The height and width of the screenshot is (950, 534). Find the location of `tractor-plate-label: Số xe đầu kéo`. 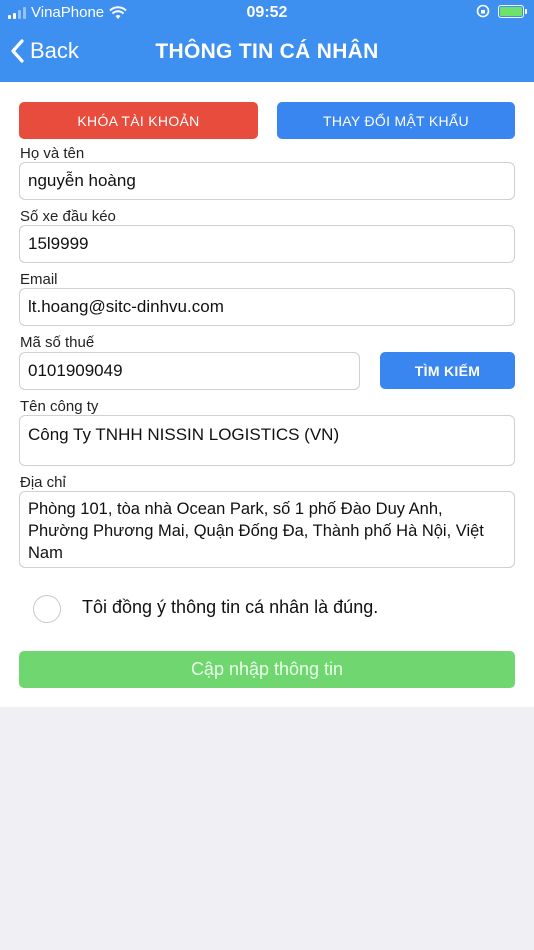

tractor-plate-label: Số xe đầu kéo is located at coordinates (68, 216).